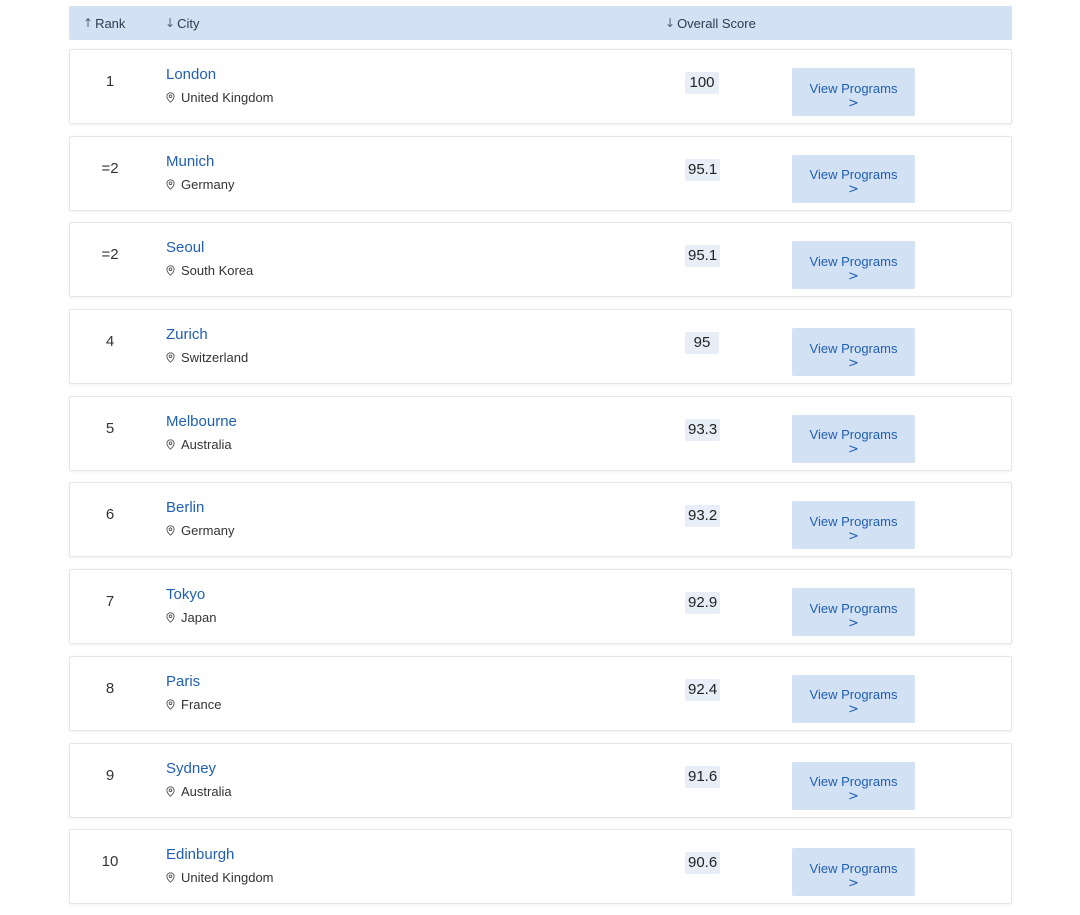  I want to click on rank-value: 8, so click(110, 688).